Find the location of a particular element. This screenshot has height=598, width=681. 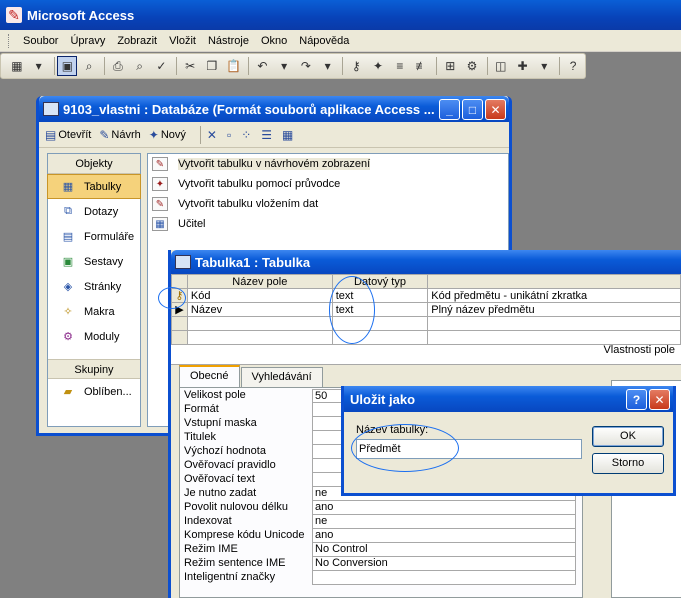

object-tables: ▦ Tabulky is located at coordinates (94, 186).